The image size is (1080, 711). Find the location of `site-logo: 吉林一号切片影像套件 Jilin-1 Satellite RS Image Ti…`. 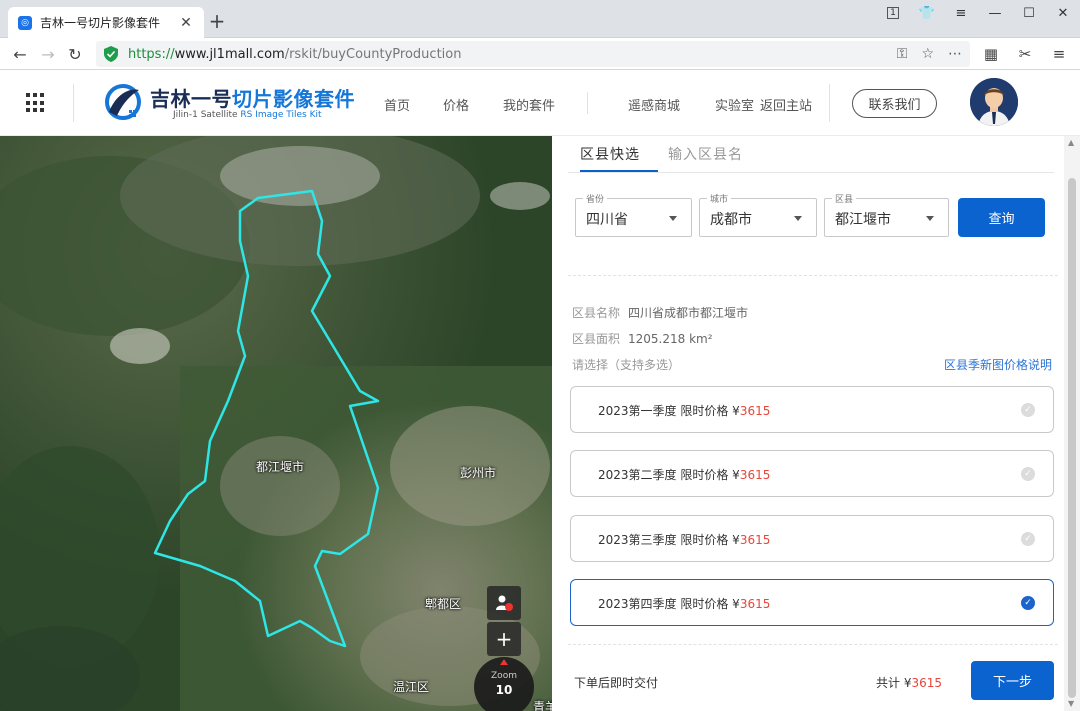

site-logo: 吉林一号切片影像套件 Jilin-1 Satellite RS Image Ti… is located at coordinates (229, 104).